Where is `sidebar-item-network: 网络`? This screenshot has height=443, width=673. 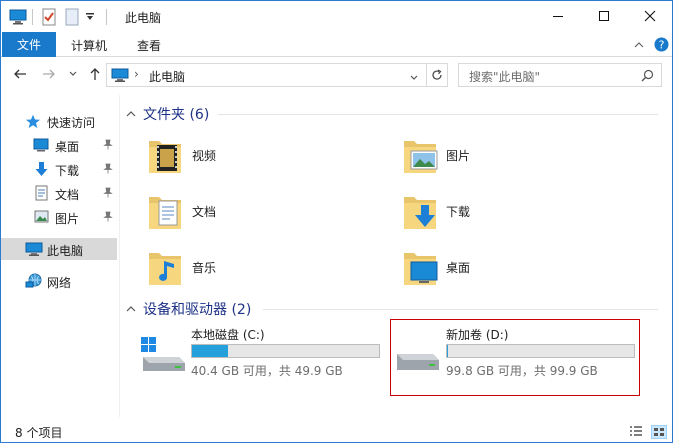 sidebar-item-network: 网络 is located at coordinates (59, 281).